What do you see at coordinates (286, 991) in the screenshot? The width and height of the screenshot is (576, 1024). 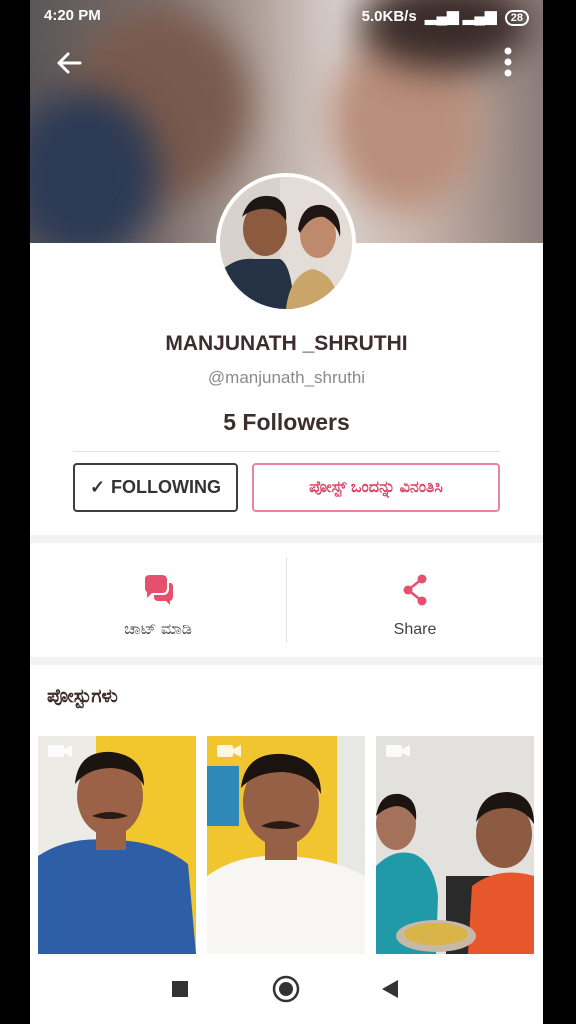 I see `home-circle-nav-icon` at bounding box center [286, 991].